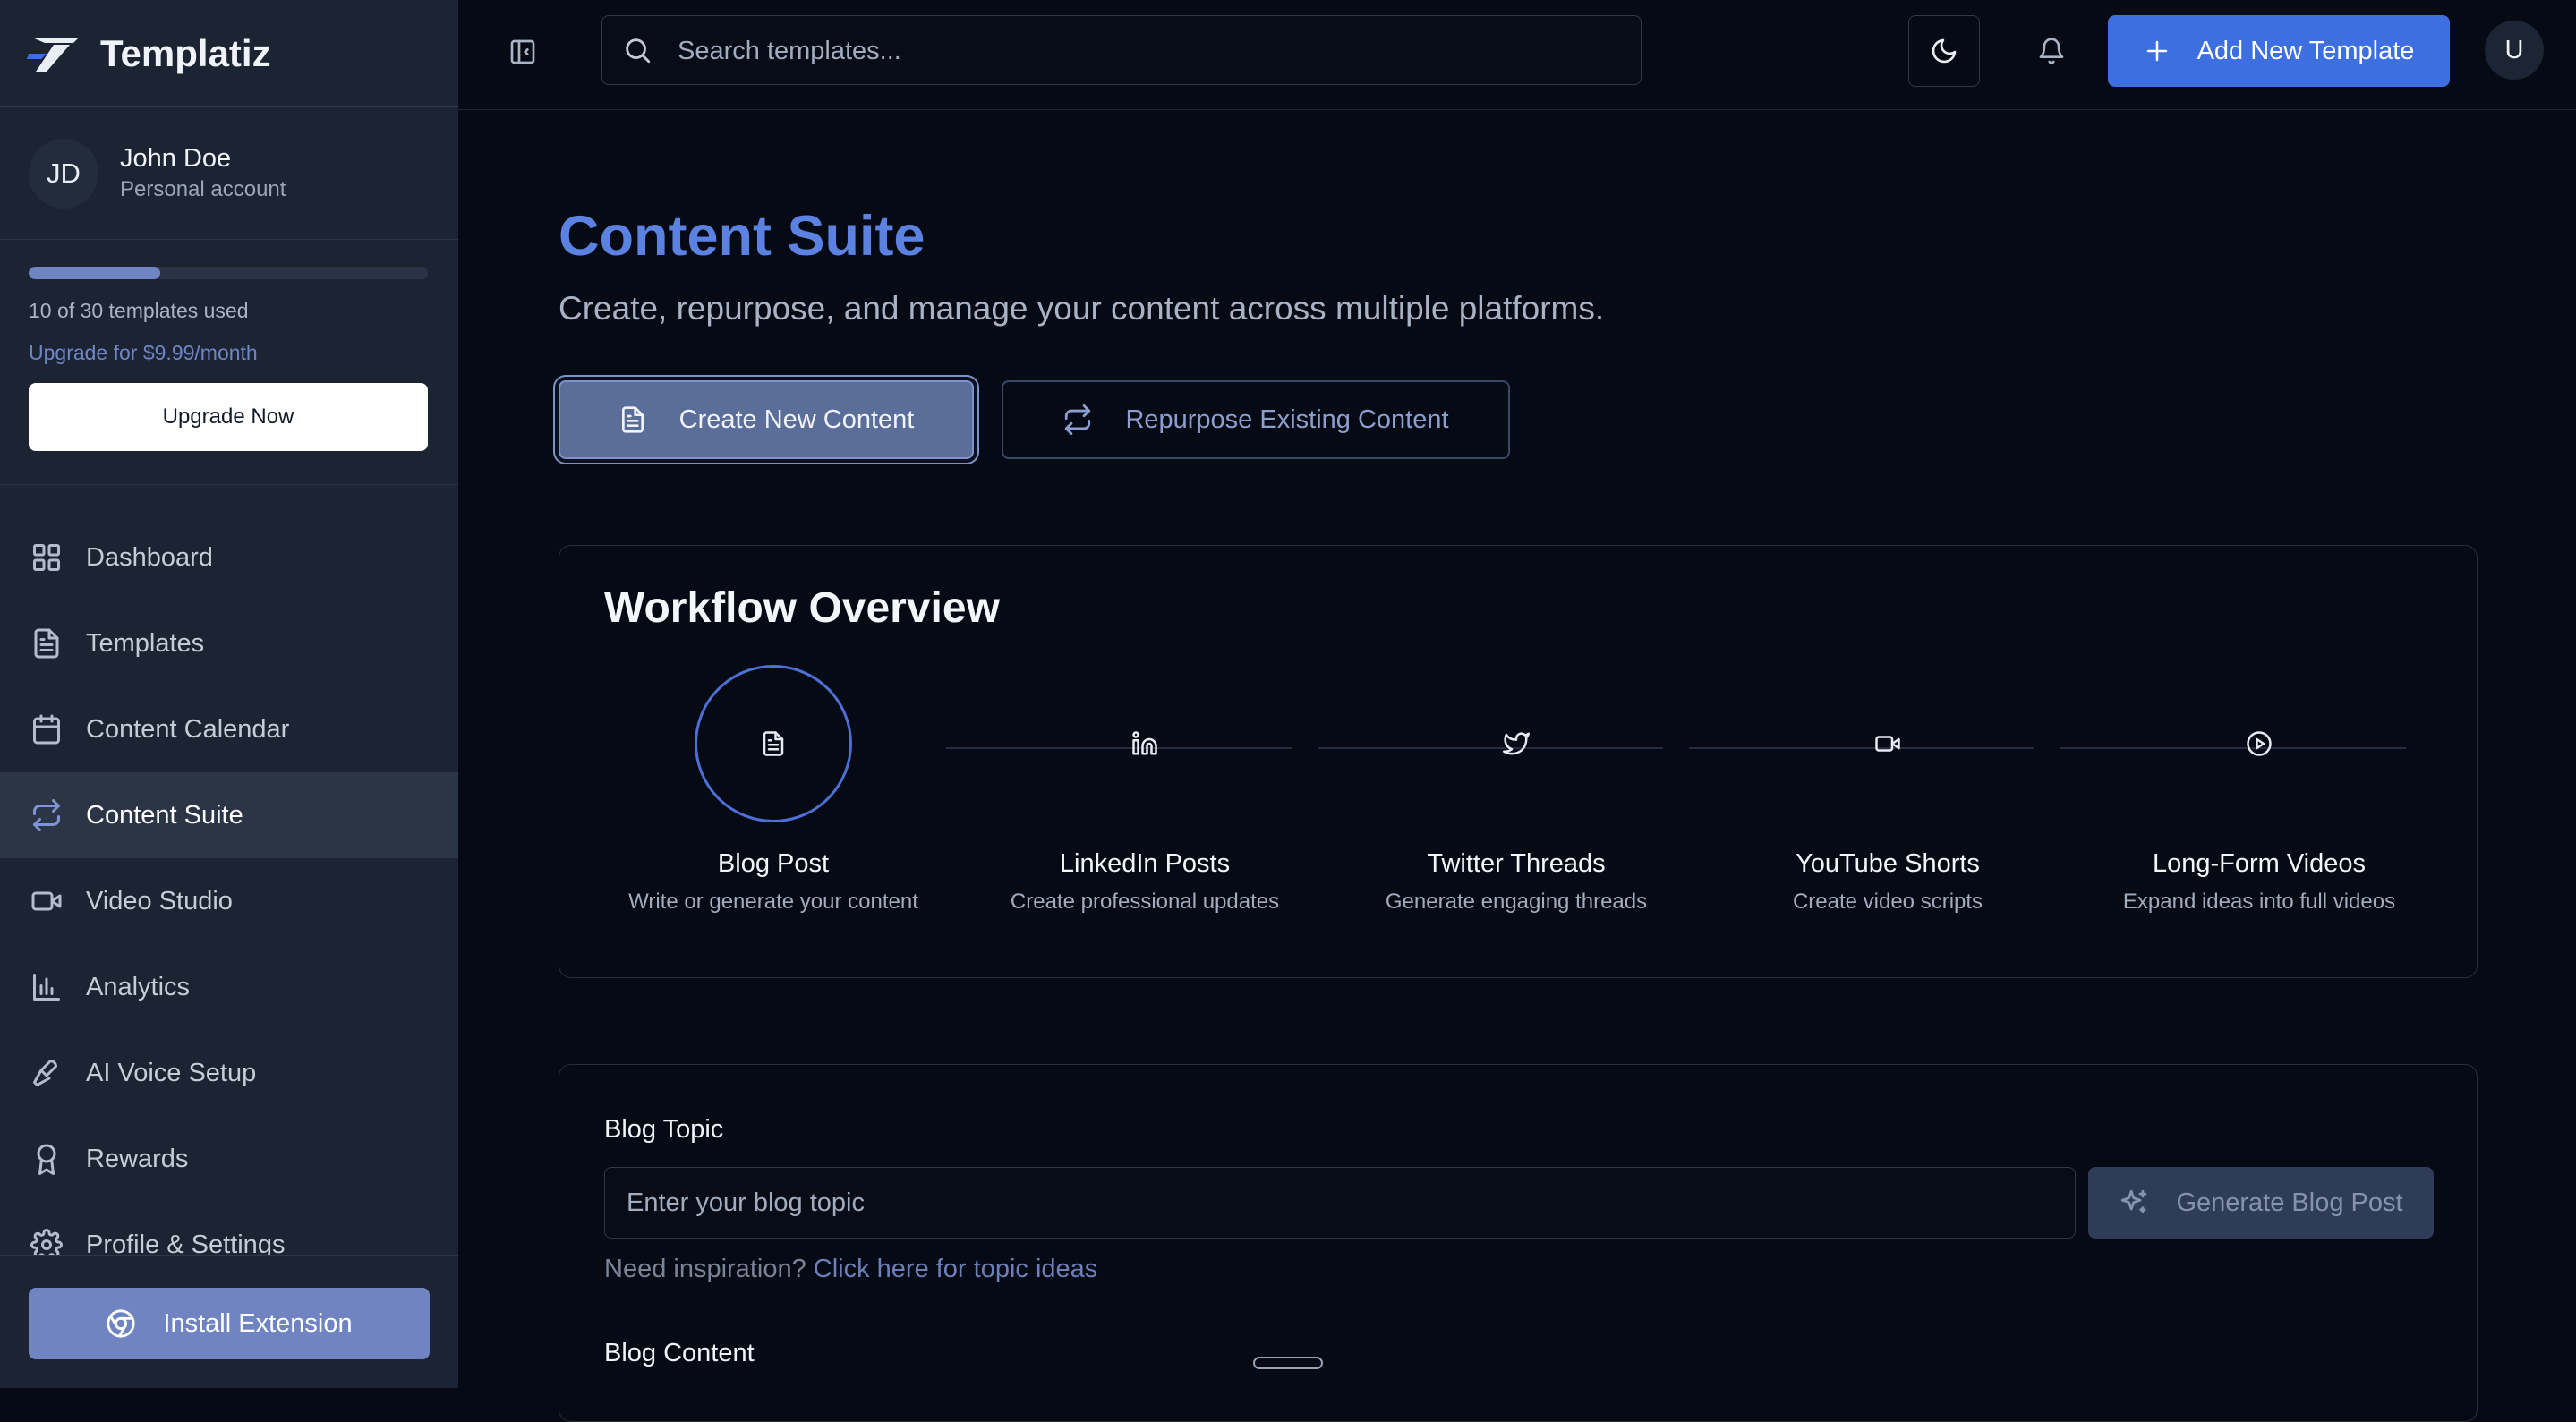  Describe the element at coordinates (55, 54) in the screenshot. I see `logo-icon` at that location.